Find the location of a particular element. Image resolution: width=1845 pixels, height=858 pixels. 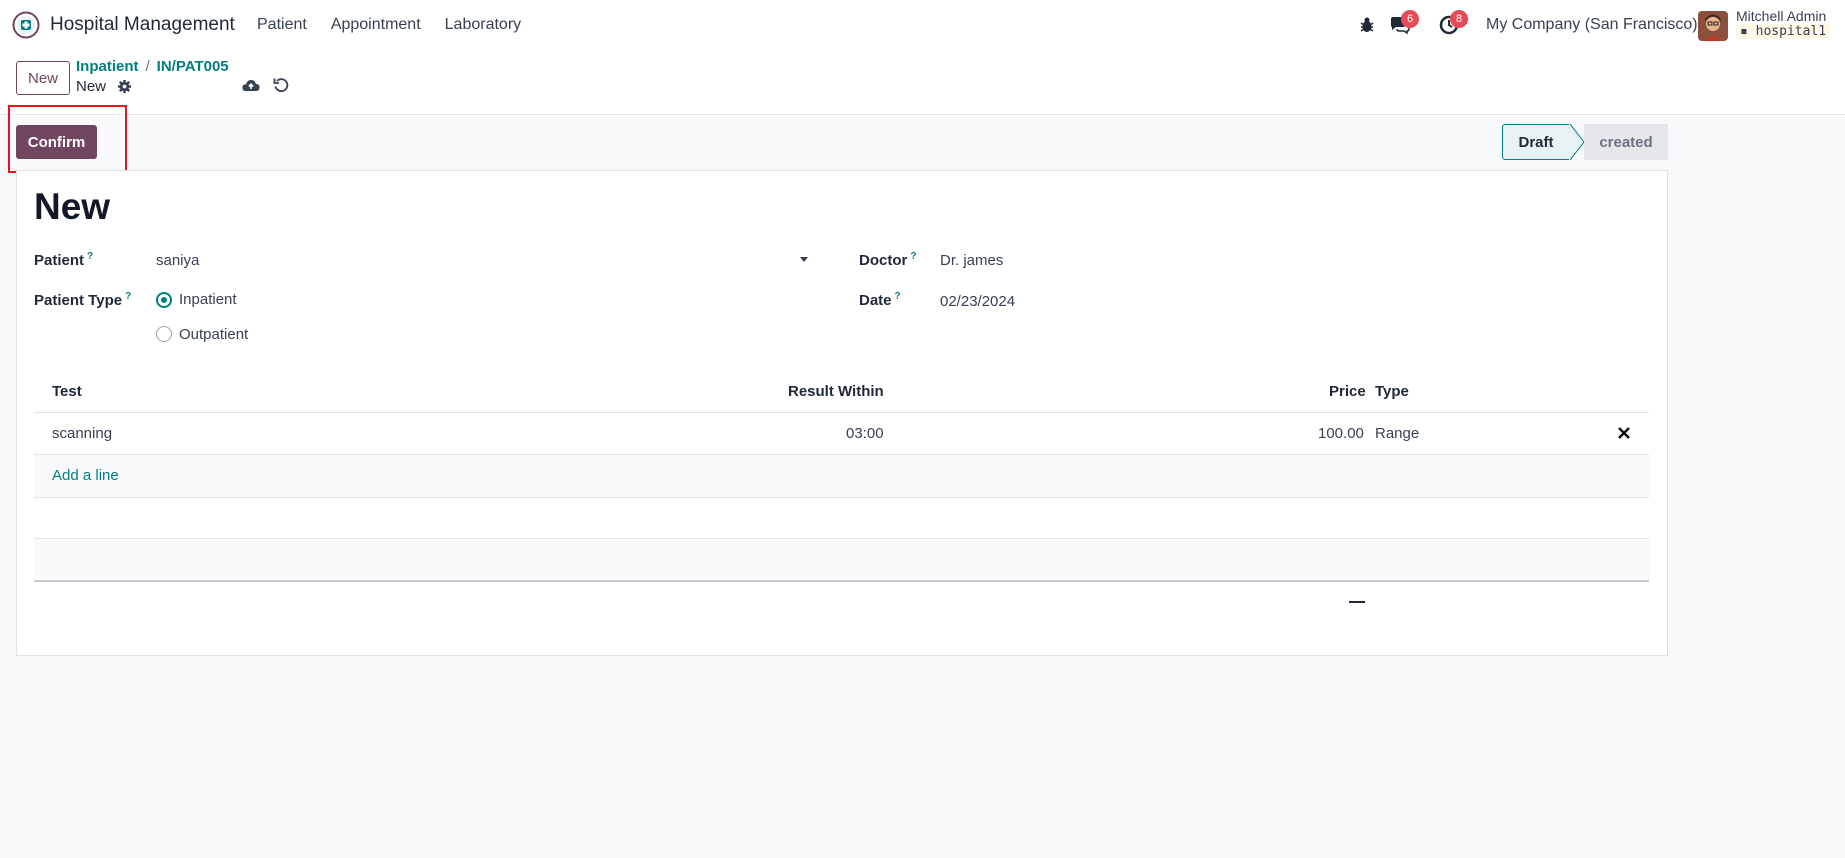

doctor-label: Doctor? is located at coordinates (887, 260).